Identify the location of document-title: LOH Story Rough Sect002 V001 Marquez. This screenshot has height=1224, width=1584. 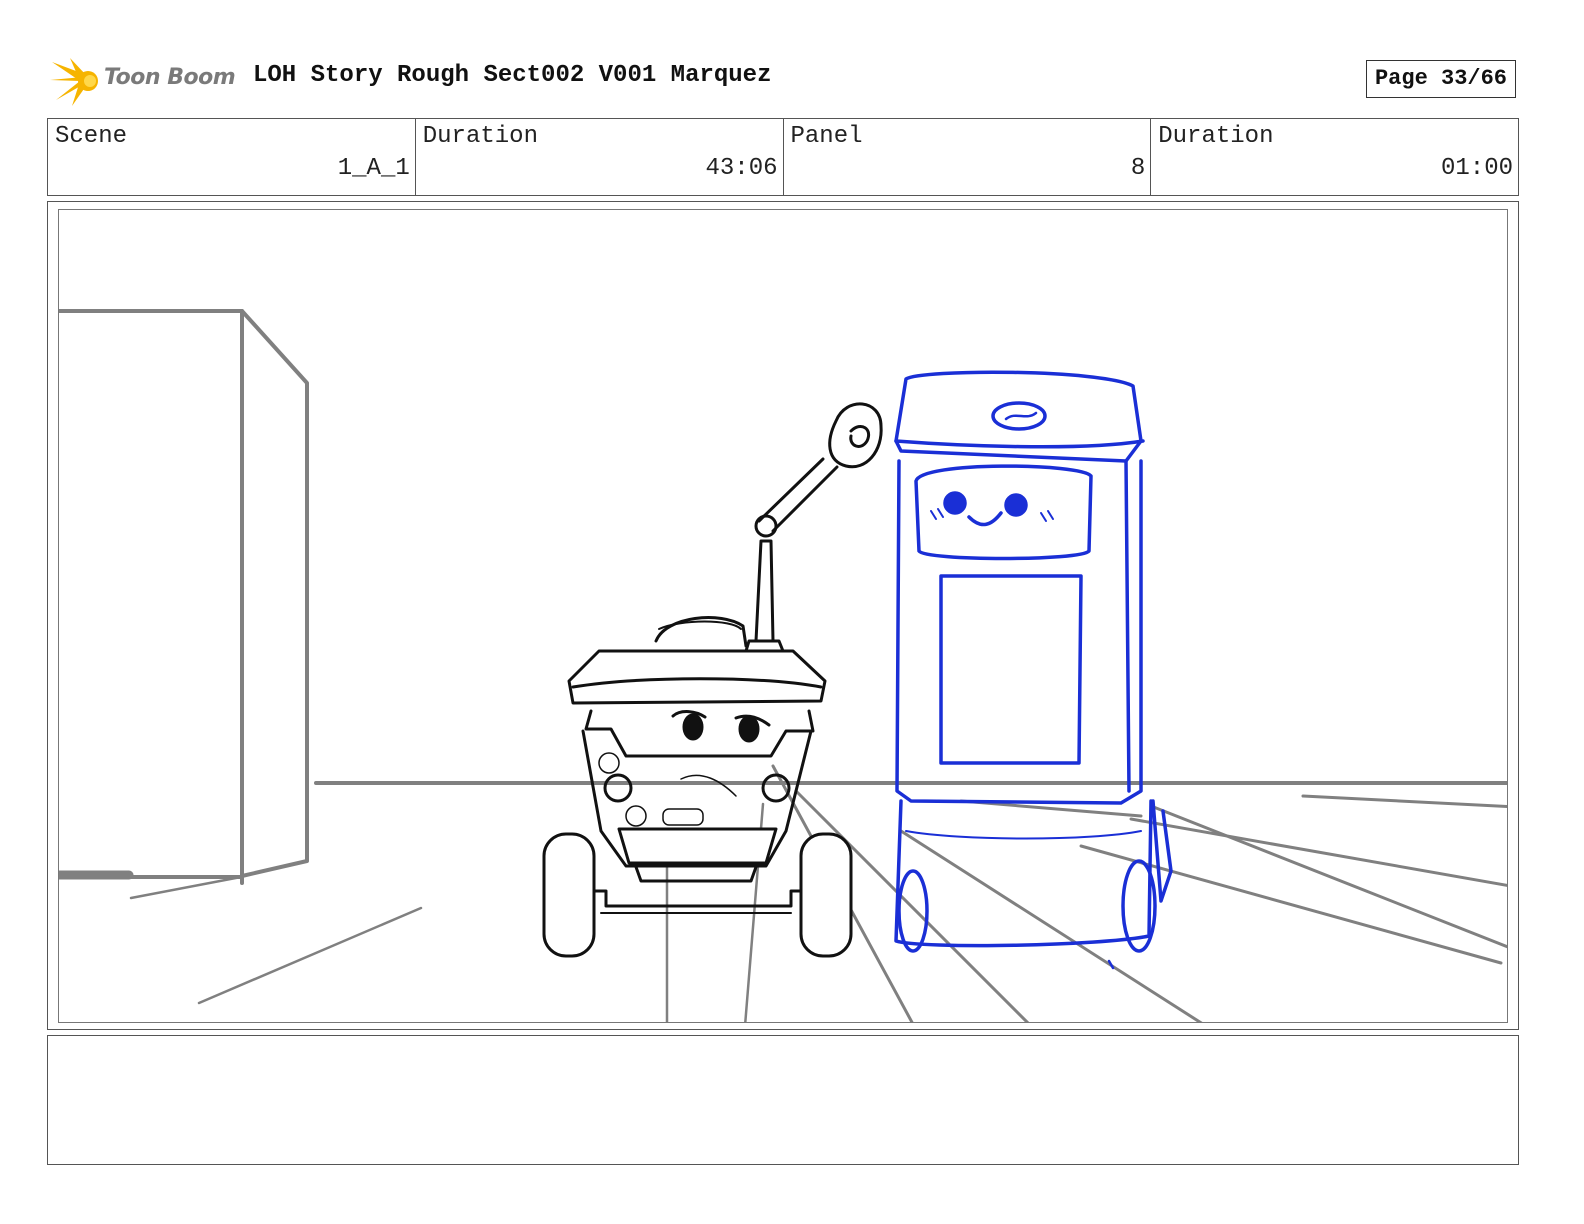
(512, 75).